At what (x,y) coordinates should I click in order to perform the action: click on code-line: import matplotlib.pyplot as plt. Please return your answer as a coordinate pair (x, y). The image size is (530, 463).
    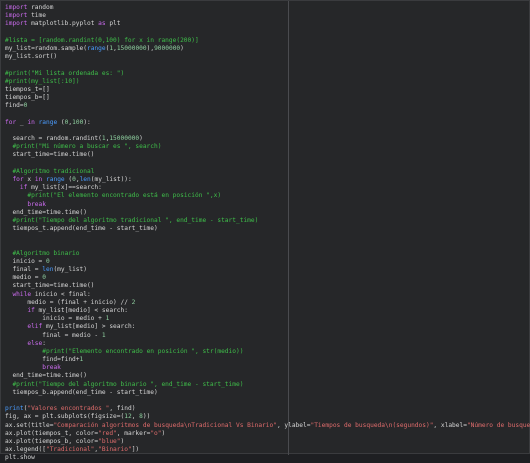
    Looking at the image, I should click on (266, 24).